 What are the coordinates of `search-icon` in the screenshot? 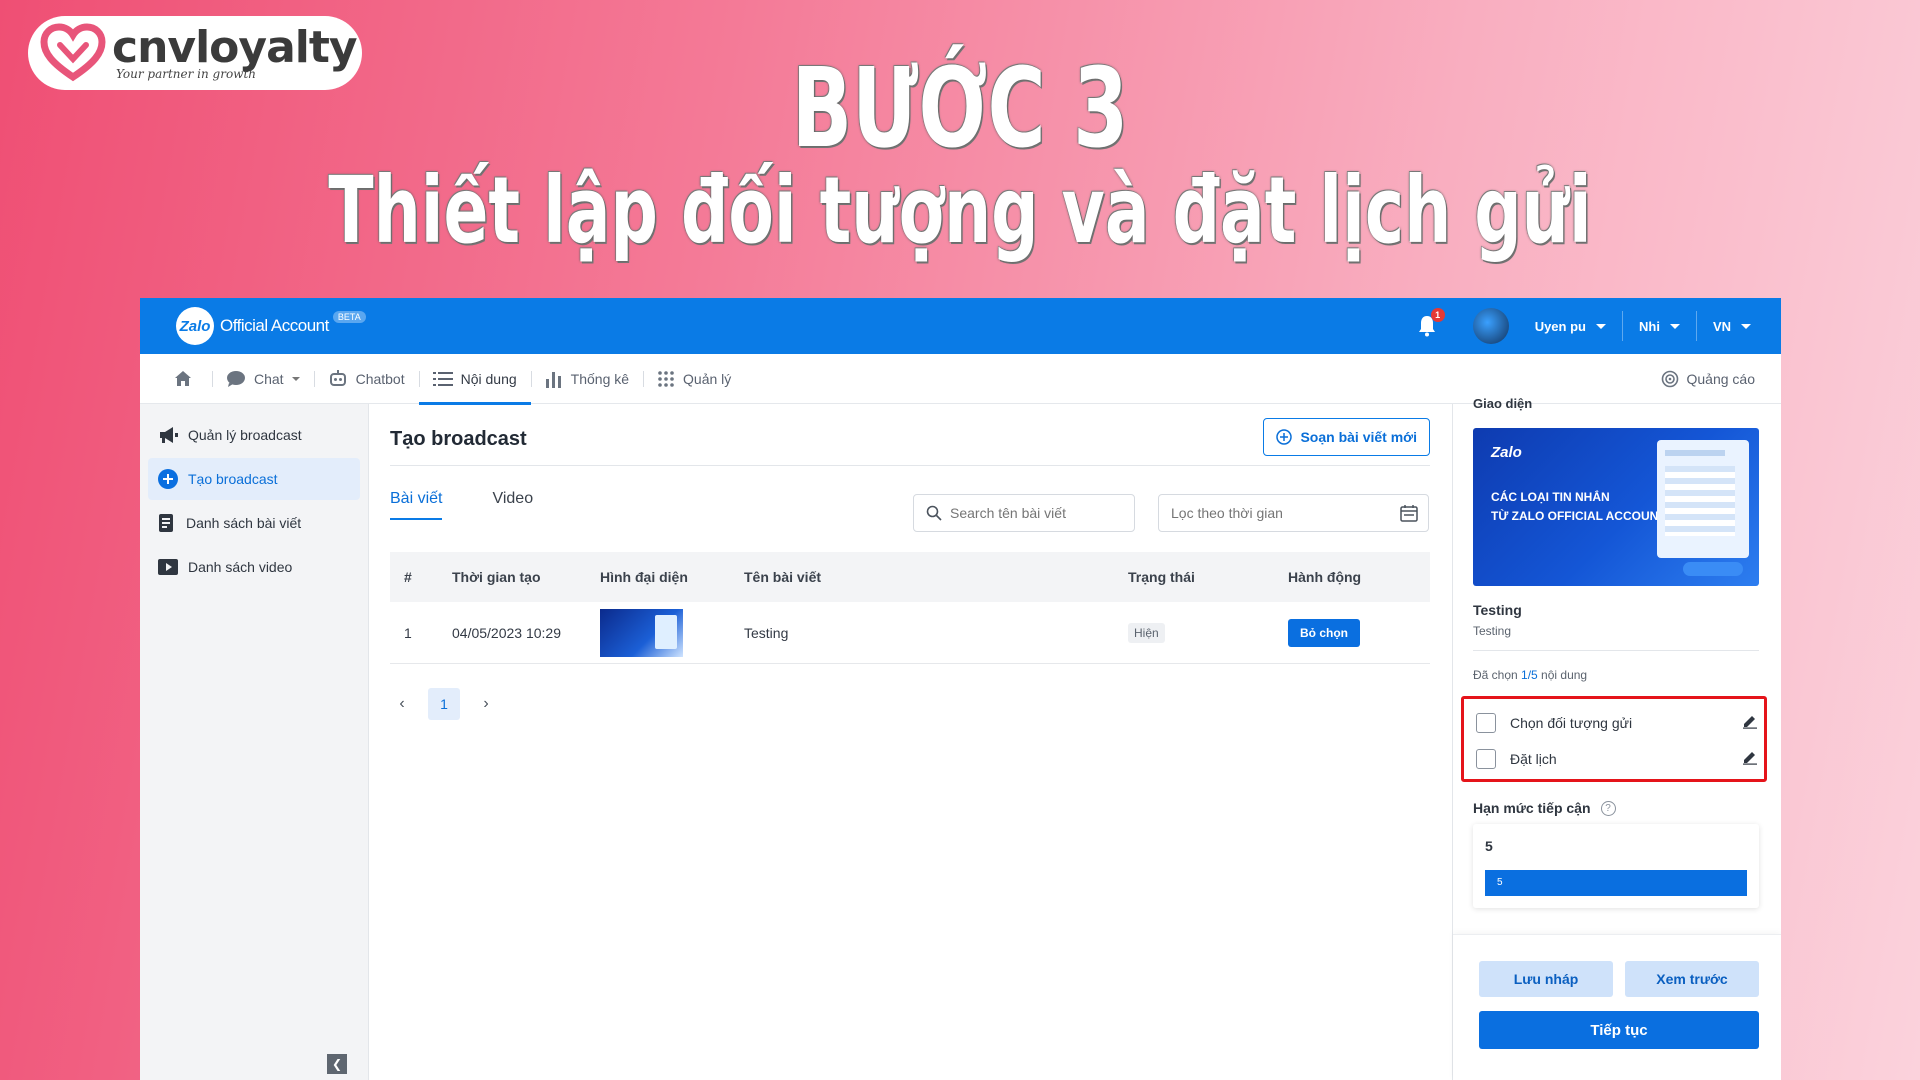 It's located at (934, 513).